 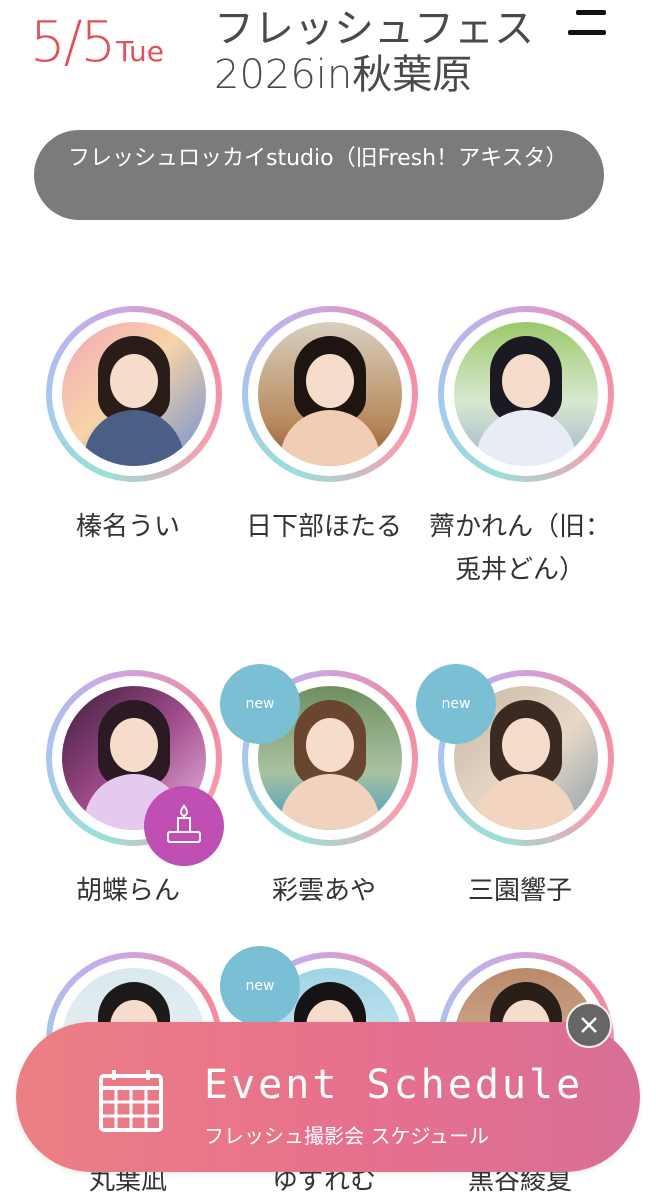 I want to click on model-card: 胡蝶らん, so click(x=128, y=794).